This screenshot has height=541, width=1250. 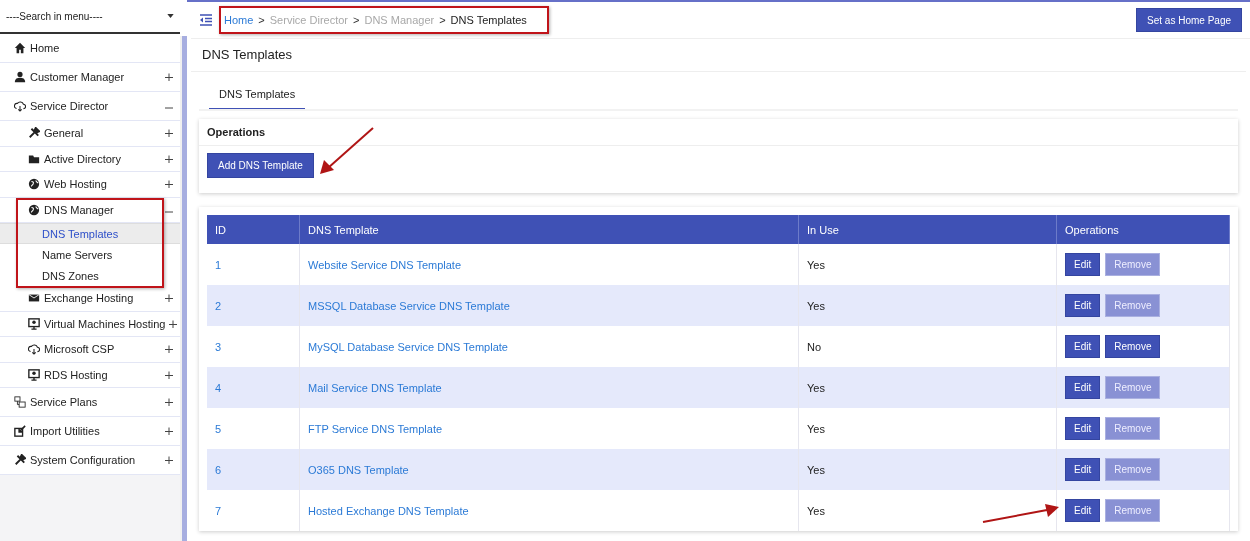 I want to click on table-cell: 2, so click(x=253, y=305).